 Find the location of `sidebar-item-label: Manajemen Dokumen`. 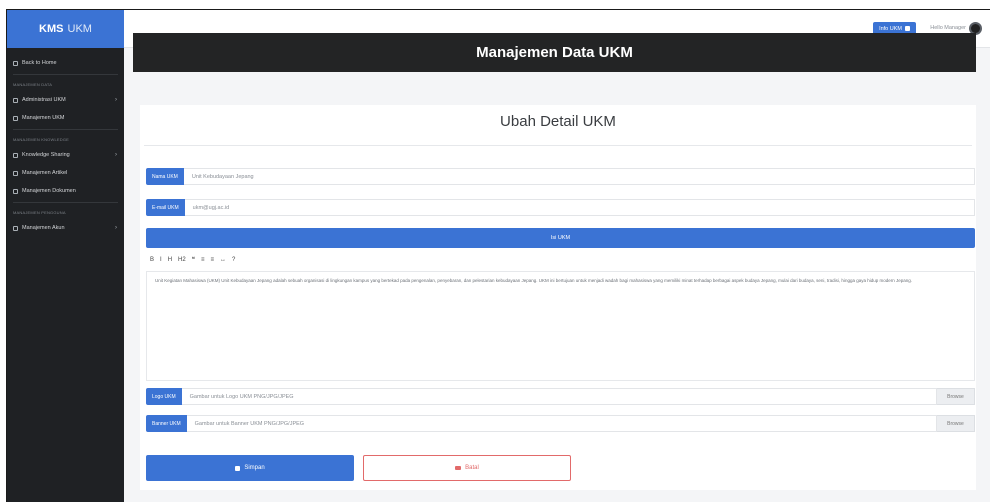

sidebar-item-label: Manajemen Dokumen is located at coordinates (49, 191).